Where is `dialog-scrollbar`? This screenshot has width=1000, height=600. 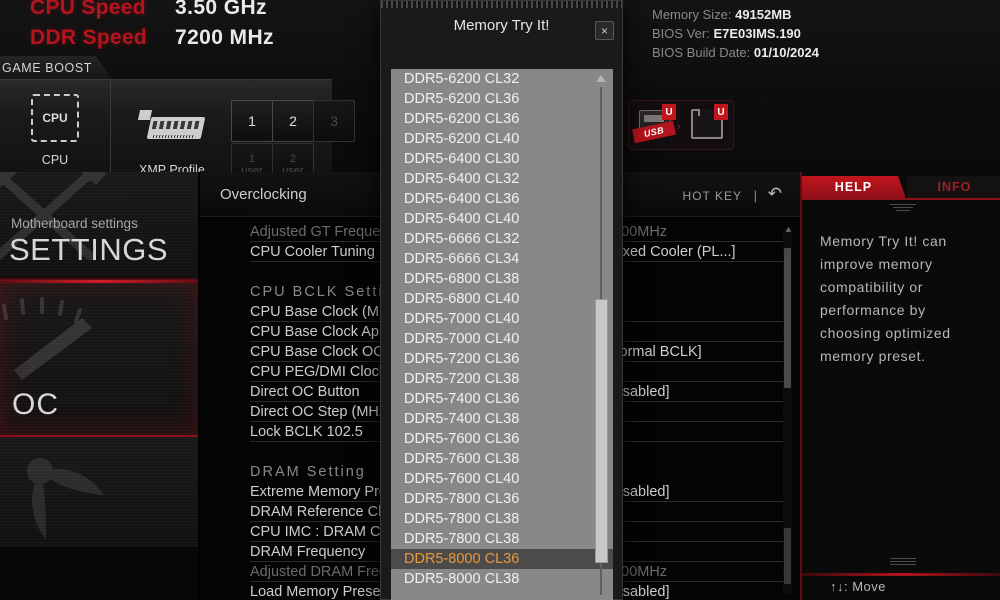
dialog-scrollbar is located at coordinates (601, 335).